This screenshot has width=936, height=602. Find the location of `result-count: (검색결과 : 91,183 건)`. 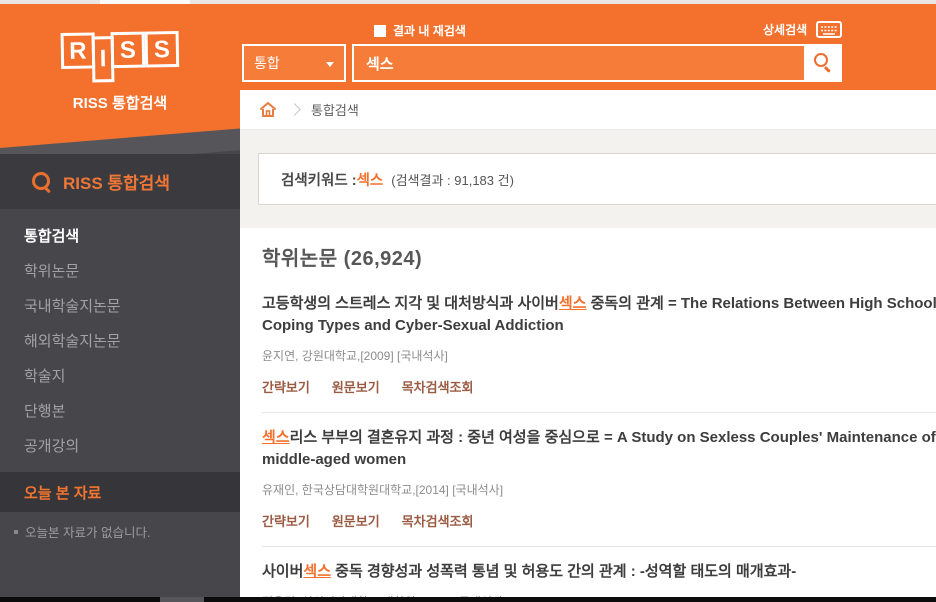

result-count: (검색결과 : 91,183 건) is located at coordinates (452, 180).